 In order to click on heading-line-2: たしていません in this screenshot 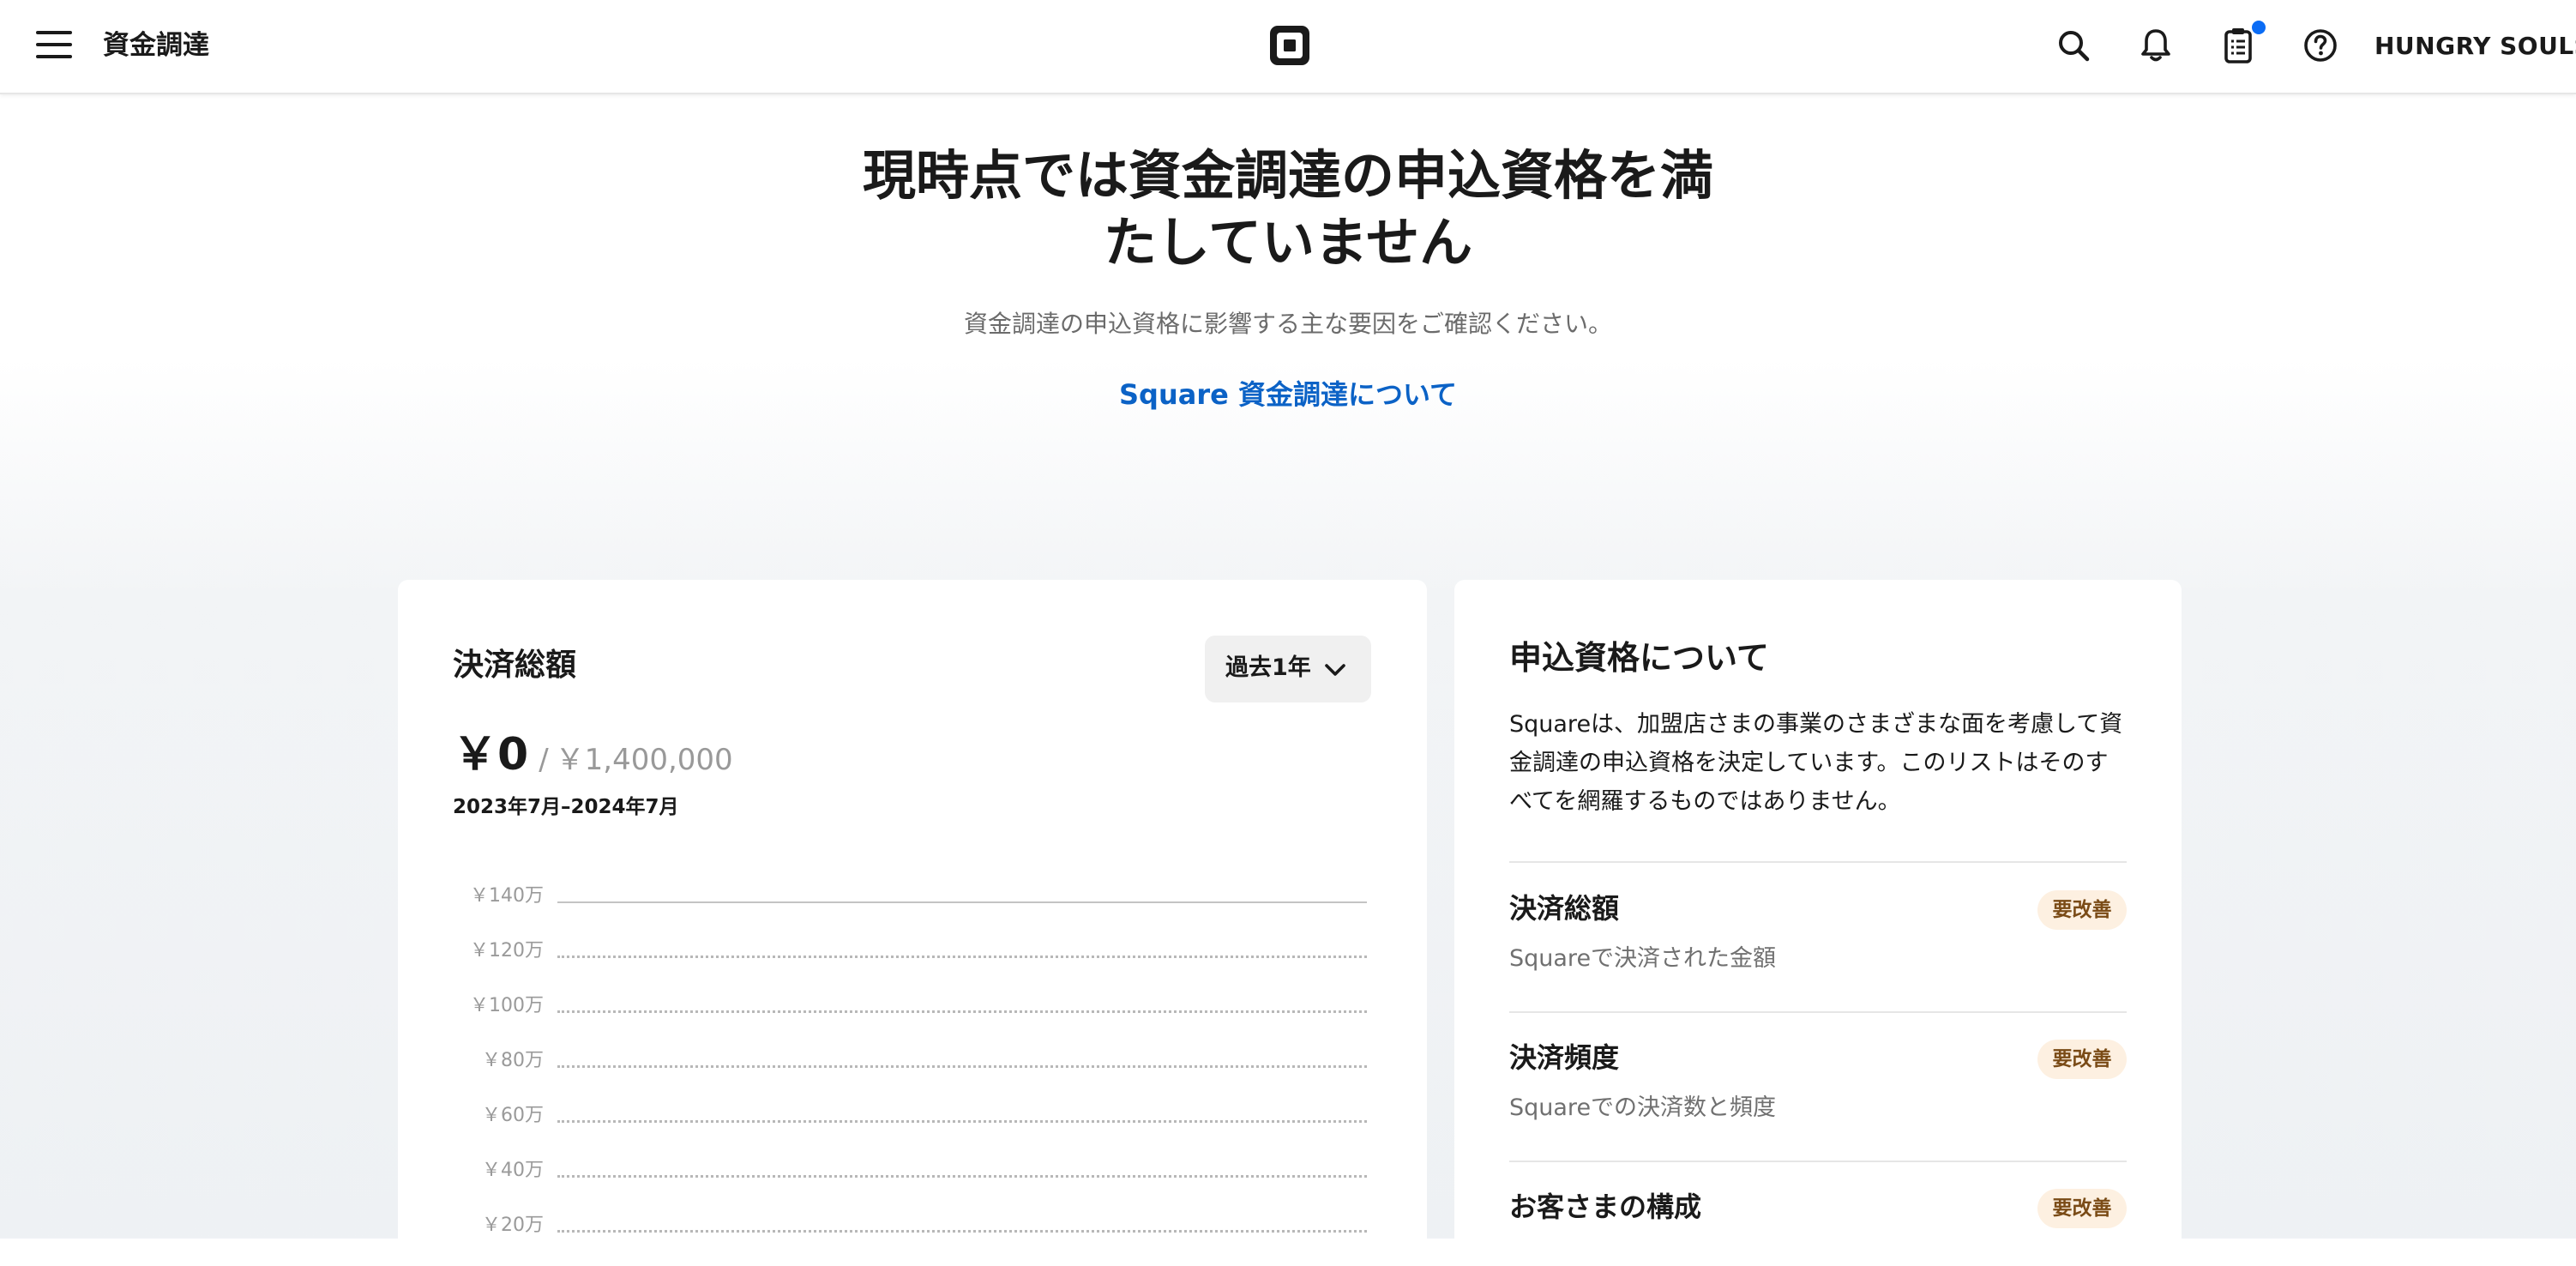, I will do `click(1288, 243)`.